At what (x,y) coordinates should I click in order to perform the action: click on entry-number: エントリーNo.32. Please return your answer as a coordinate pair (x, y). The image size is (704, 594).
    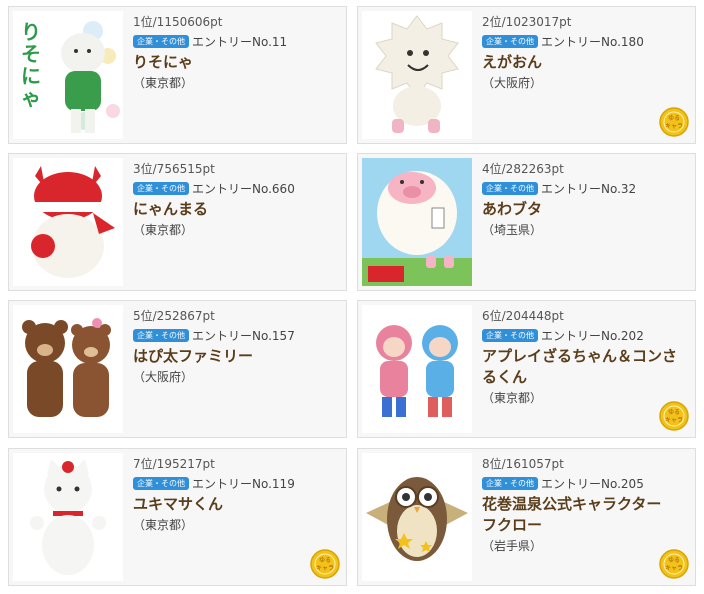
    Looking at the image, I should click on (589, 188).